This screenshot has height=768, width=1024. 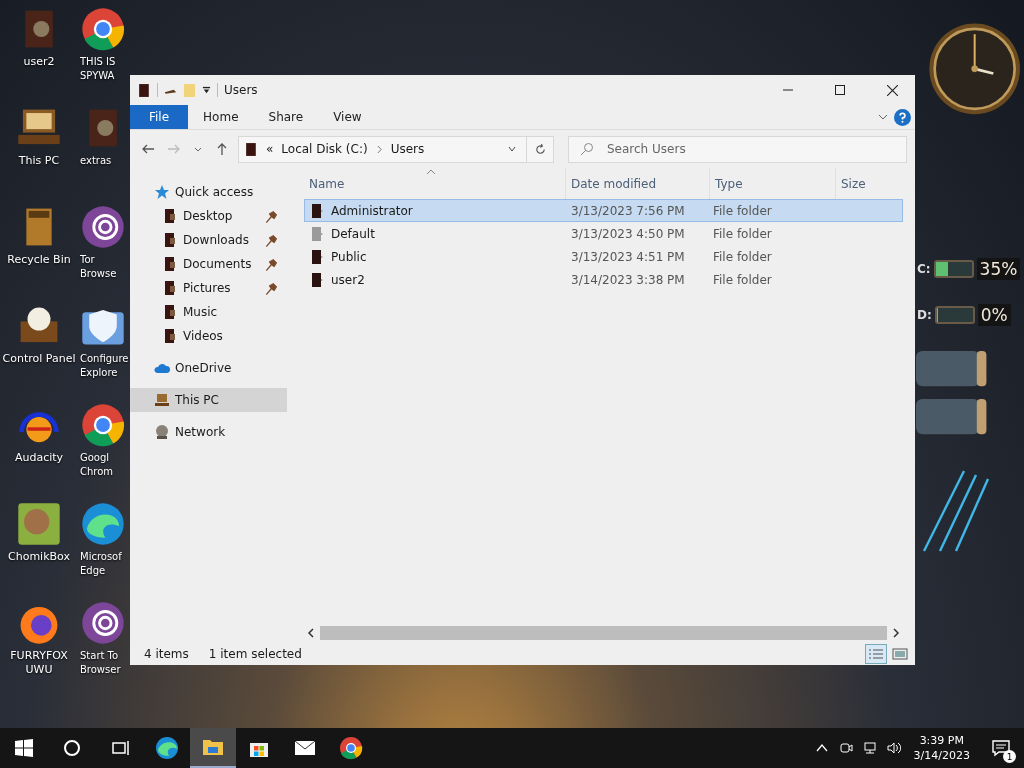 I want to click on scroll-right-icon, so click(x=896, y=632).